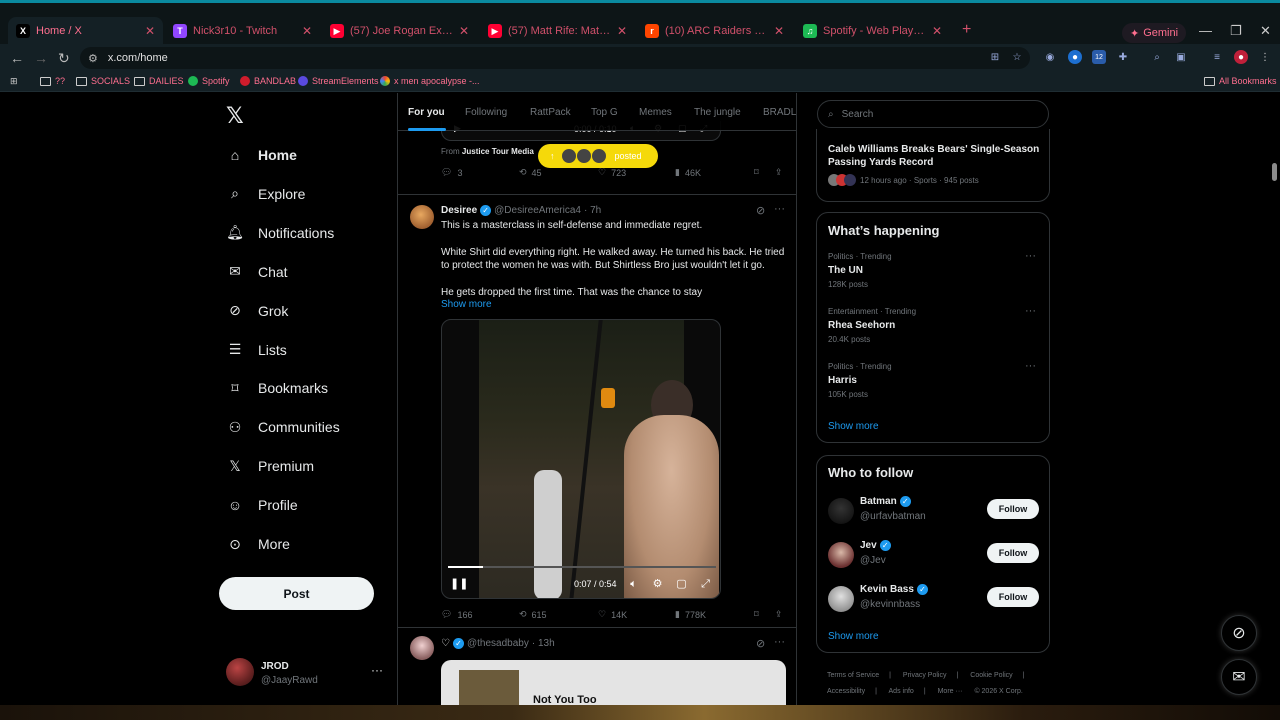 The image size is (1280, 720). I want to click on tweet-author: Desiree ✓ @DesireeAmerica4 · 7h, so click(521, 210).